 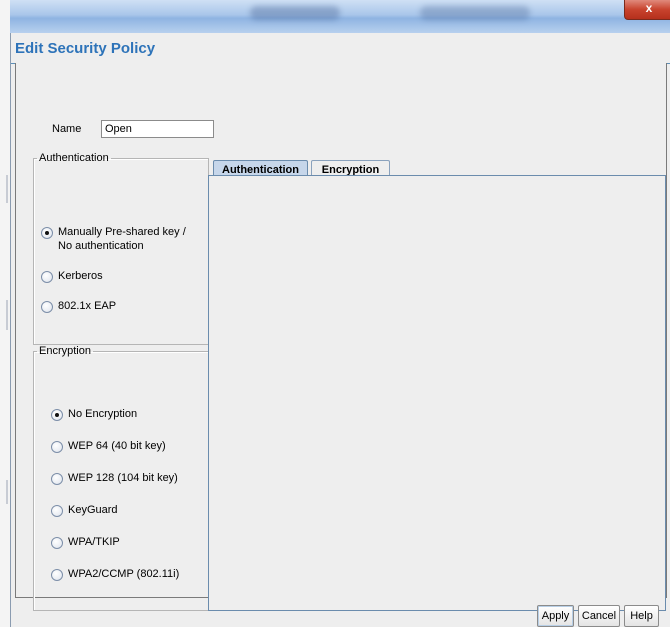 I want to click on apply-button: Apply, so click(x=555, y=616).